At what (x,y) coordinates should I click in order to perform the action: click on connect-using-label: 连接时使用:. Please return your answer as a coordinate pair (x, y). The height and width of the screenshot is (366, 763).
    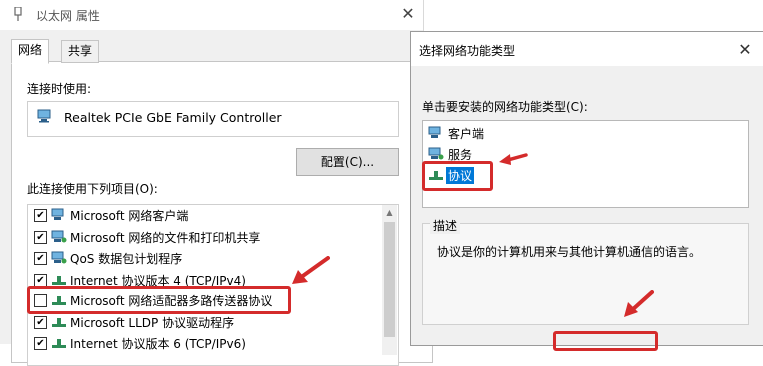
    Looking at the image, I should click on (59, 89).